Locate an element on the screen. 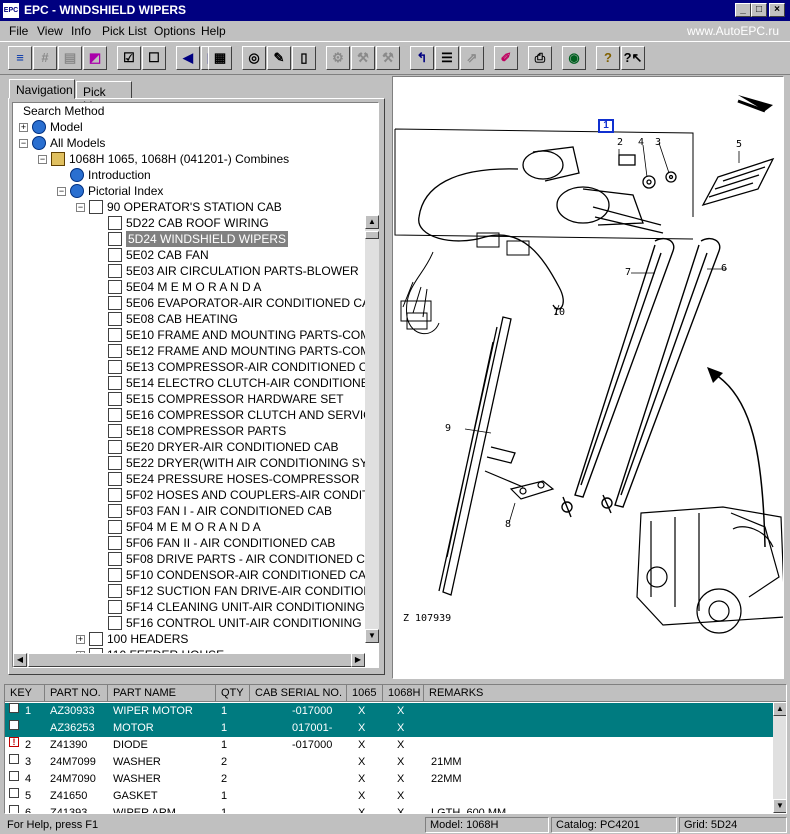 The image size is (790, 834). notes-icon: ✎ is located at coordinates (279, 58).